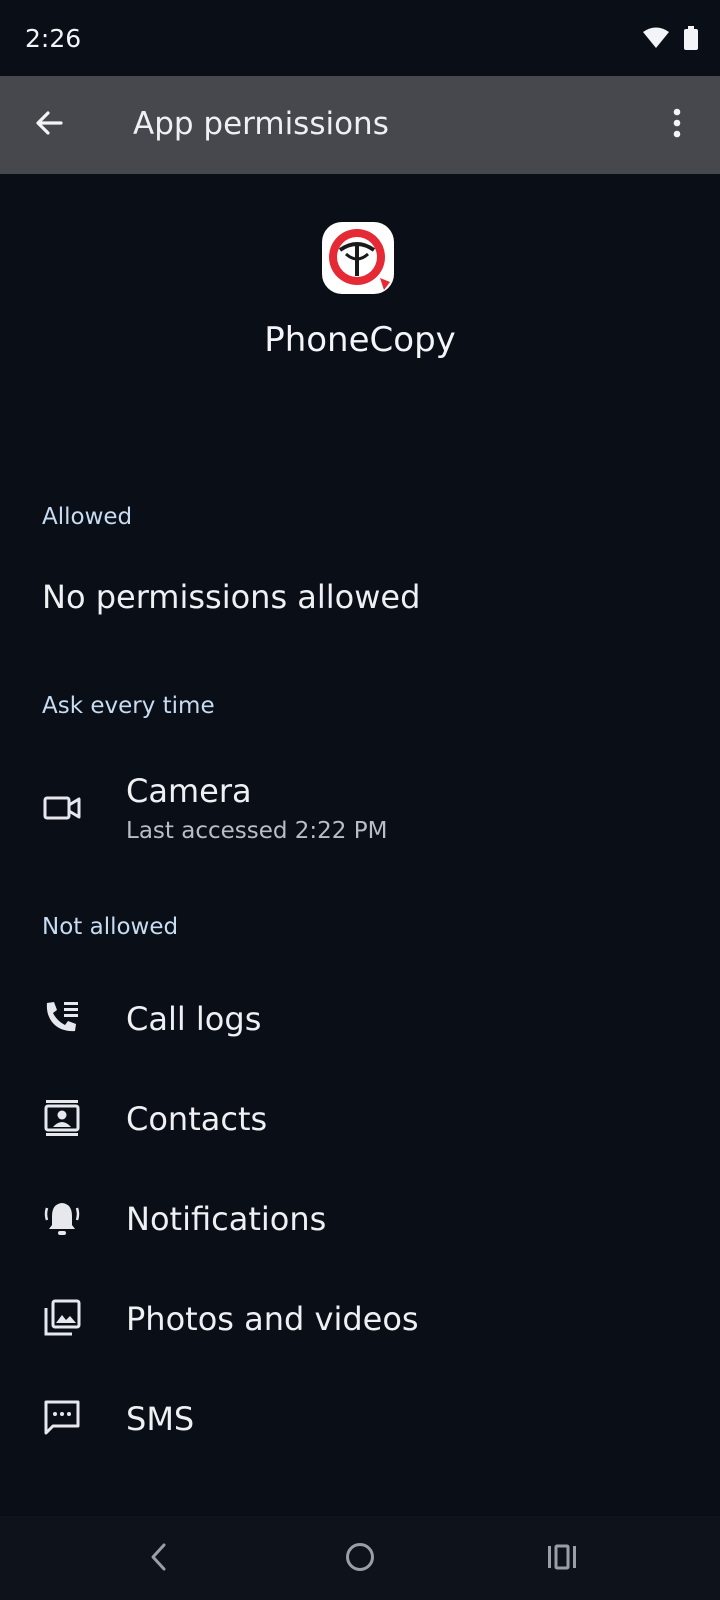 This screenshot has width=720, height=1600. What do you see at coordinates (87, 517) in the screenshot?
I see `section-title-allowed: Allowed` at bounding box center [87, 517].